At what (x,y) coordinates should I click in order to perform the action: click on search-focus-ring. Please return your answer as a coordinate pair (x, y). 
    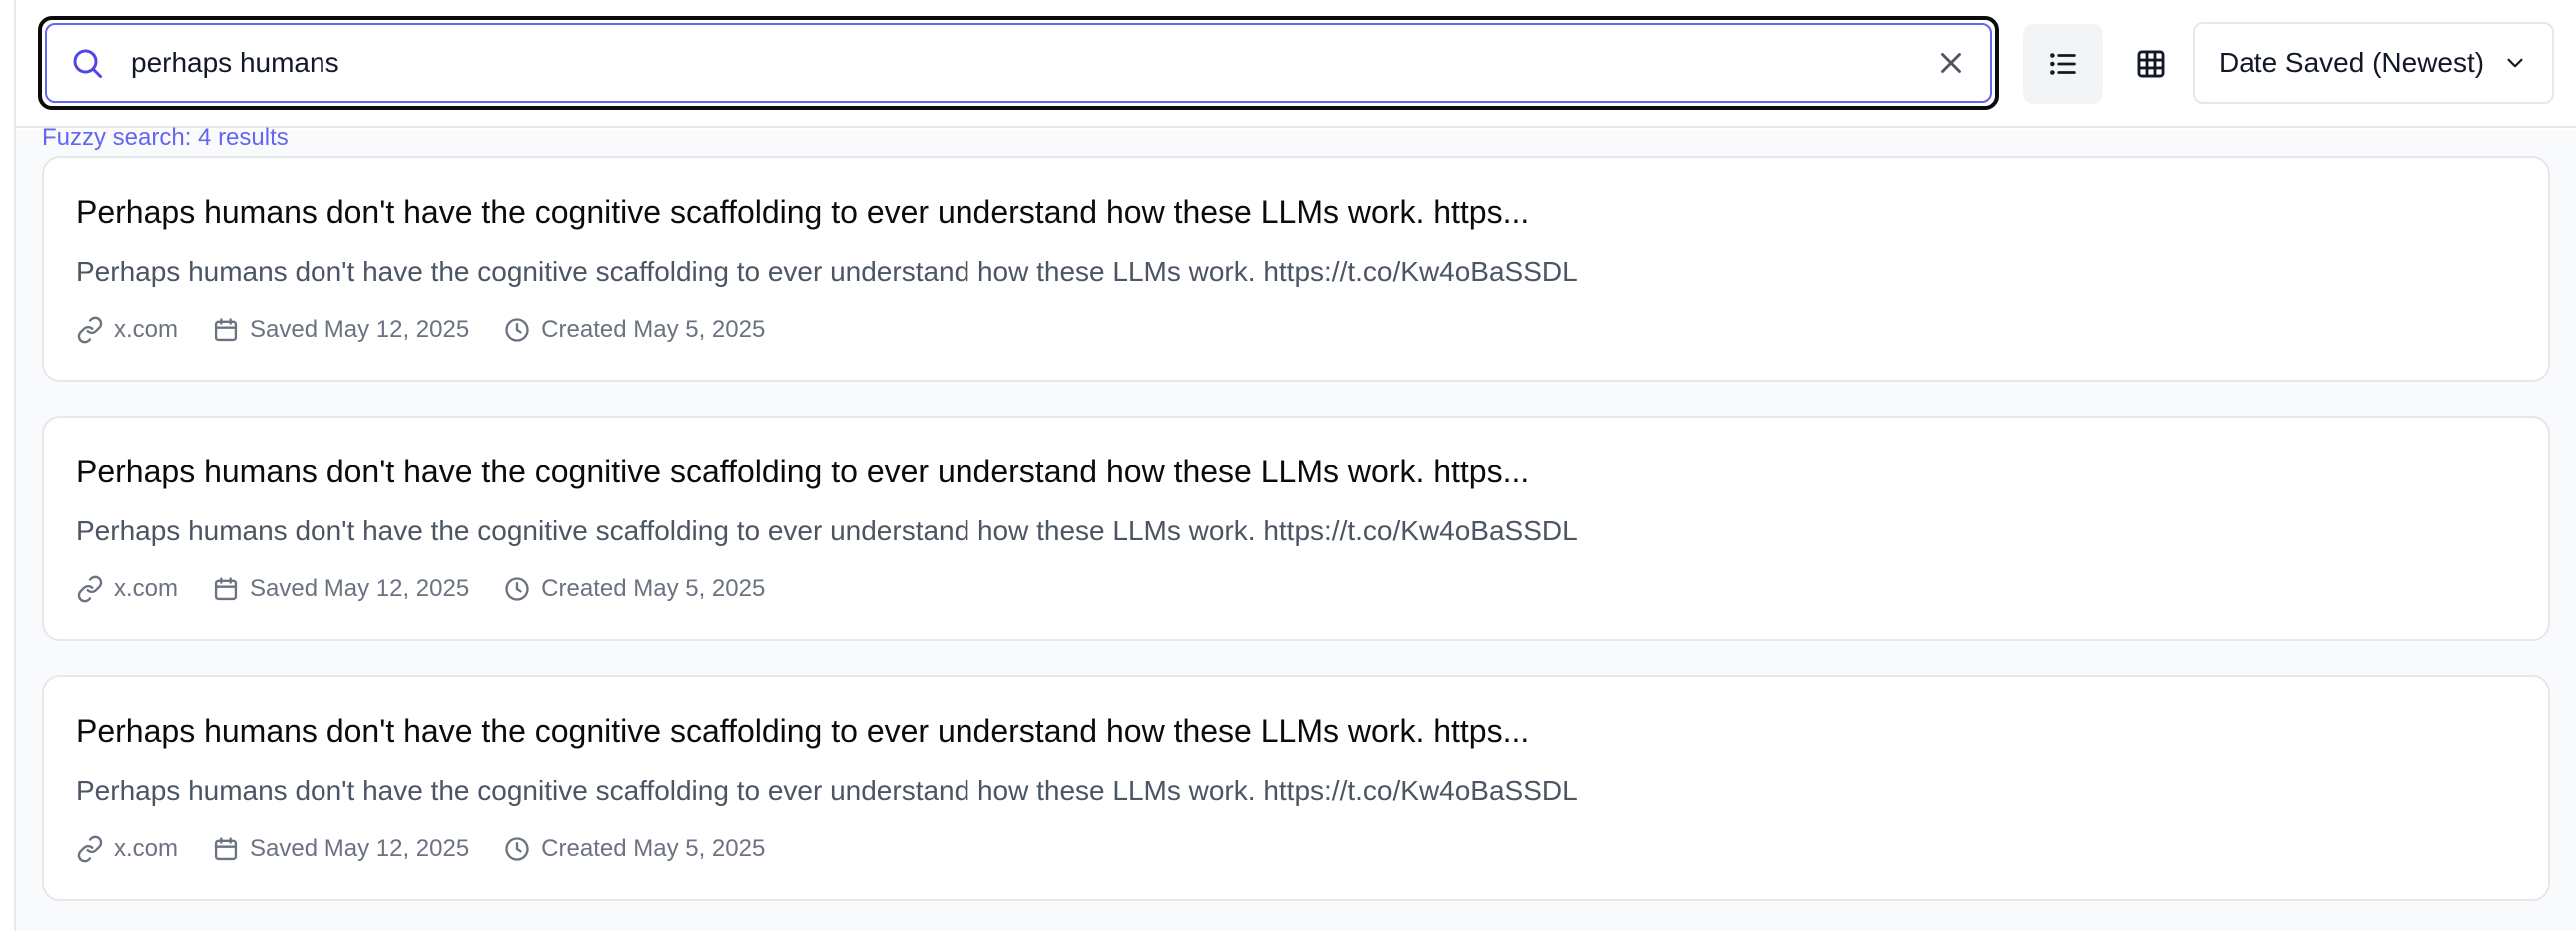
    Looking at the image, I should click on (1018, 63).